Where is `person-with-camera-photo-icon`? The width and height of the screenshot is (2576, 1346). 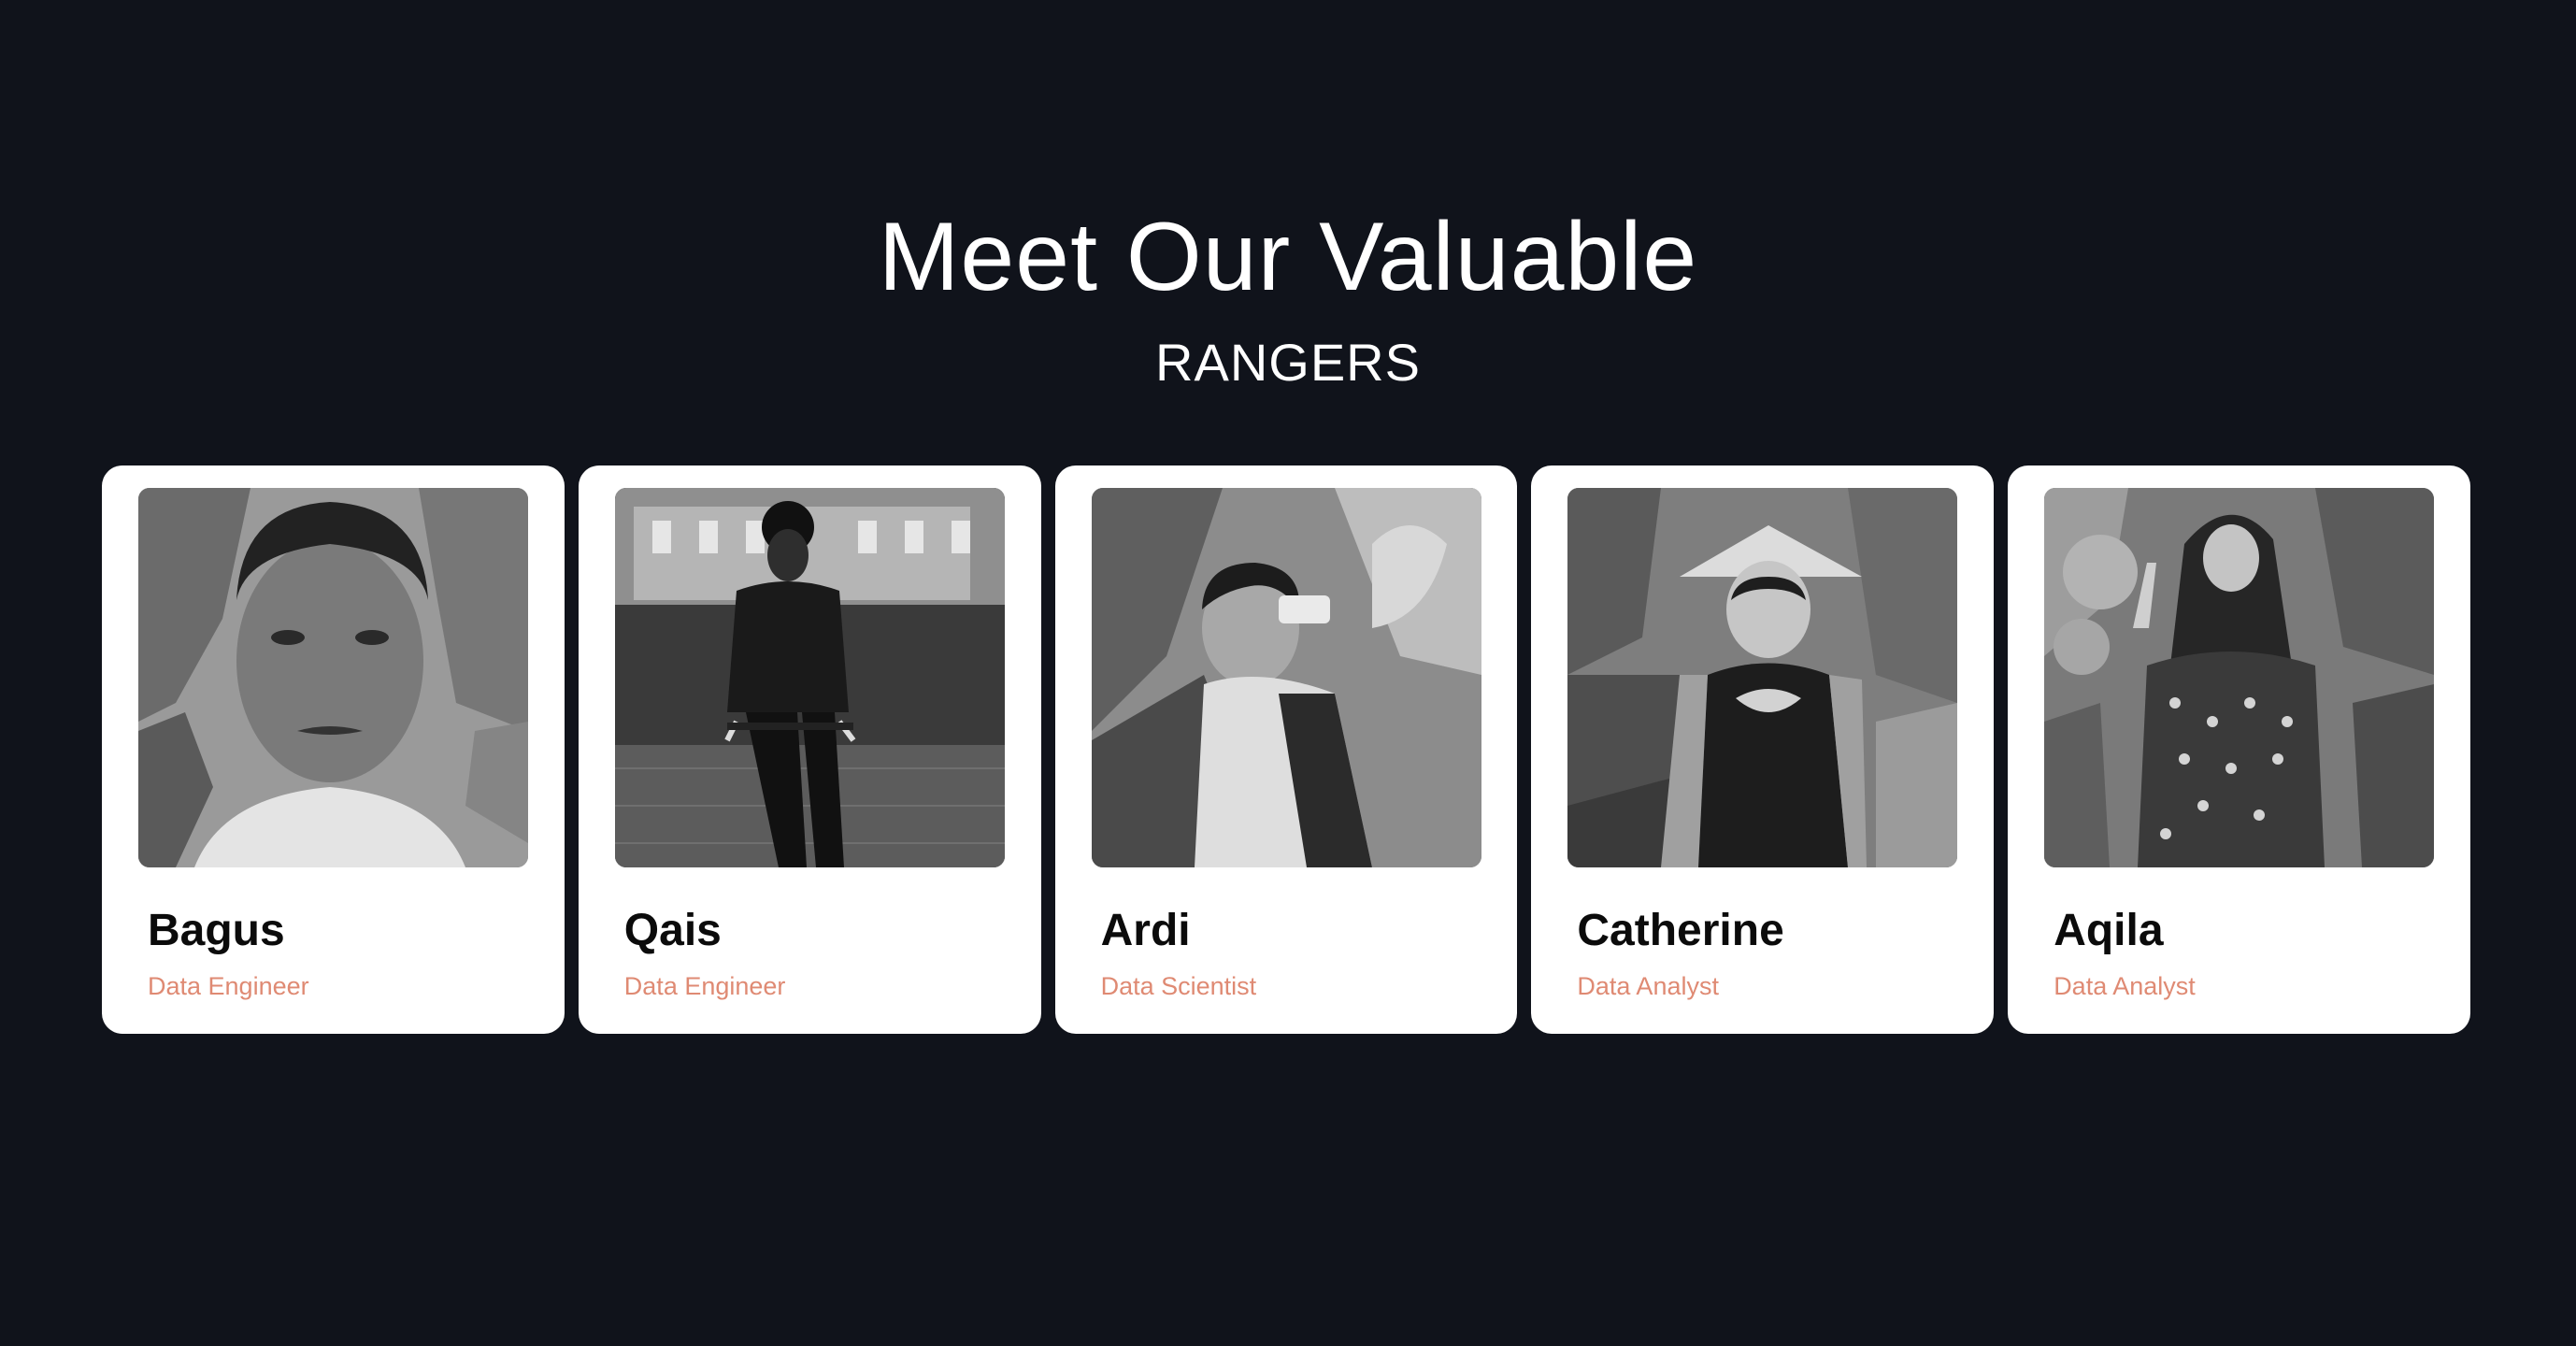
person-with-camera-photo-icon is located at coordinates (1286, 677).